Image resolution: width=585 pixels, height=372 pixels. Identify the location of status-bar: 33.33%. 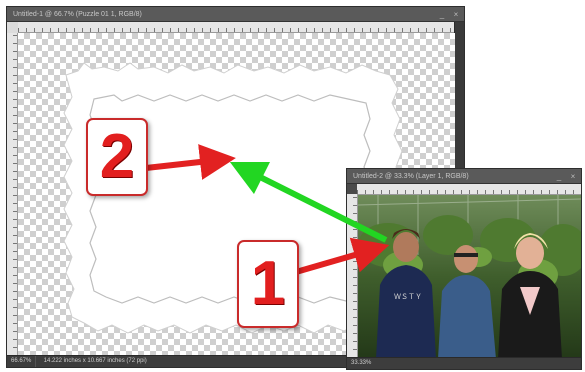
(464, 363).